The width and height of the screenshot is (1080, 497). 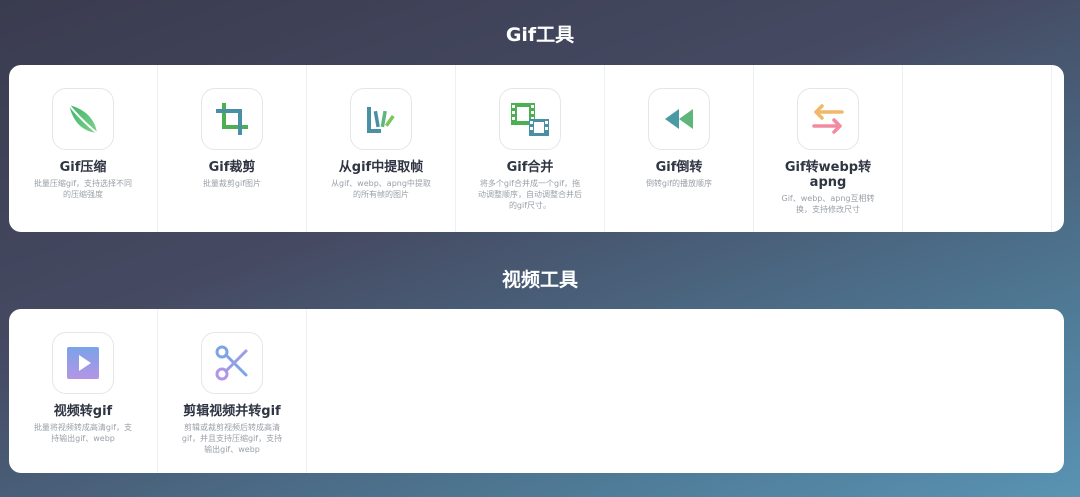 What do you see at coordinates (232, 363) in the screenshot?
I see `scissors-icon` at bounding box center [232, 363].